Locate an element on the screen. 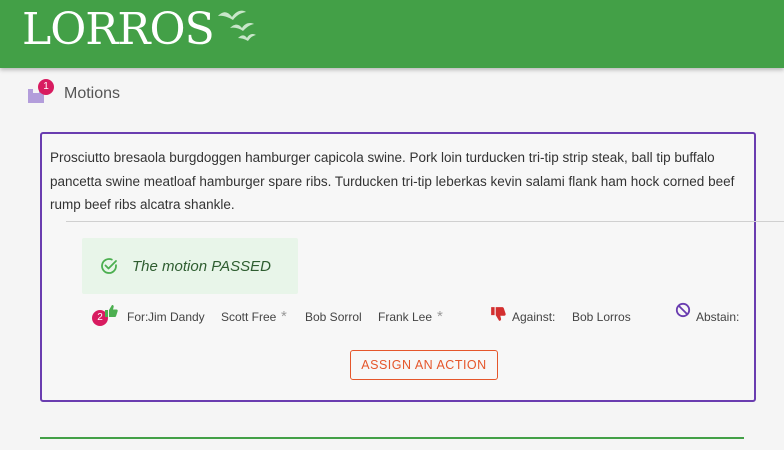 The height and width of the screenshot is (450, 784). check-circle-icon is located at coordinates (109, 266).